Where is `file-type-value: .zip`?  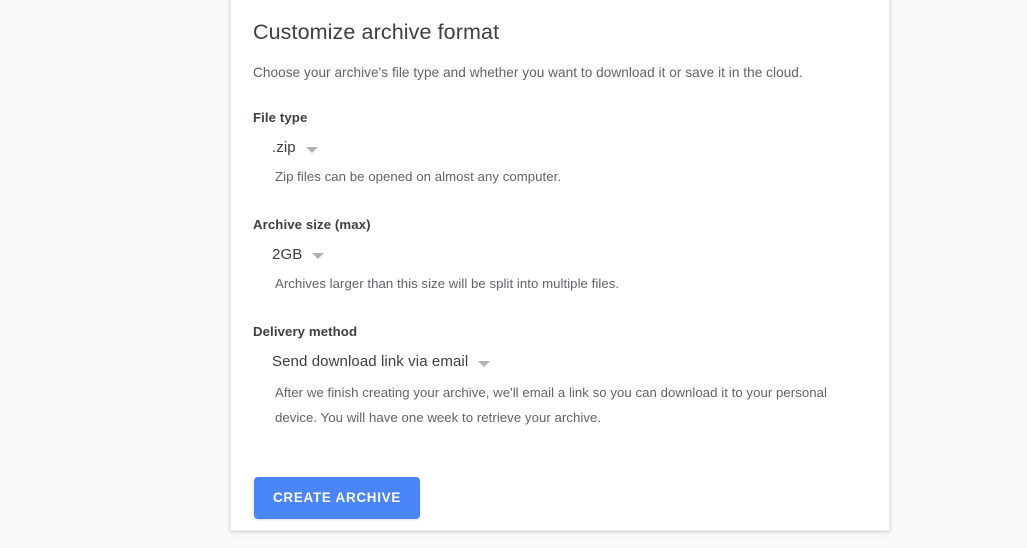 file-type-value: .zip is located at coordinates (284, 147).